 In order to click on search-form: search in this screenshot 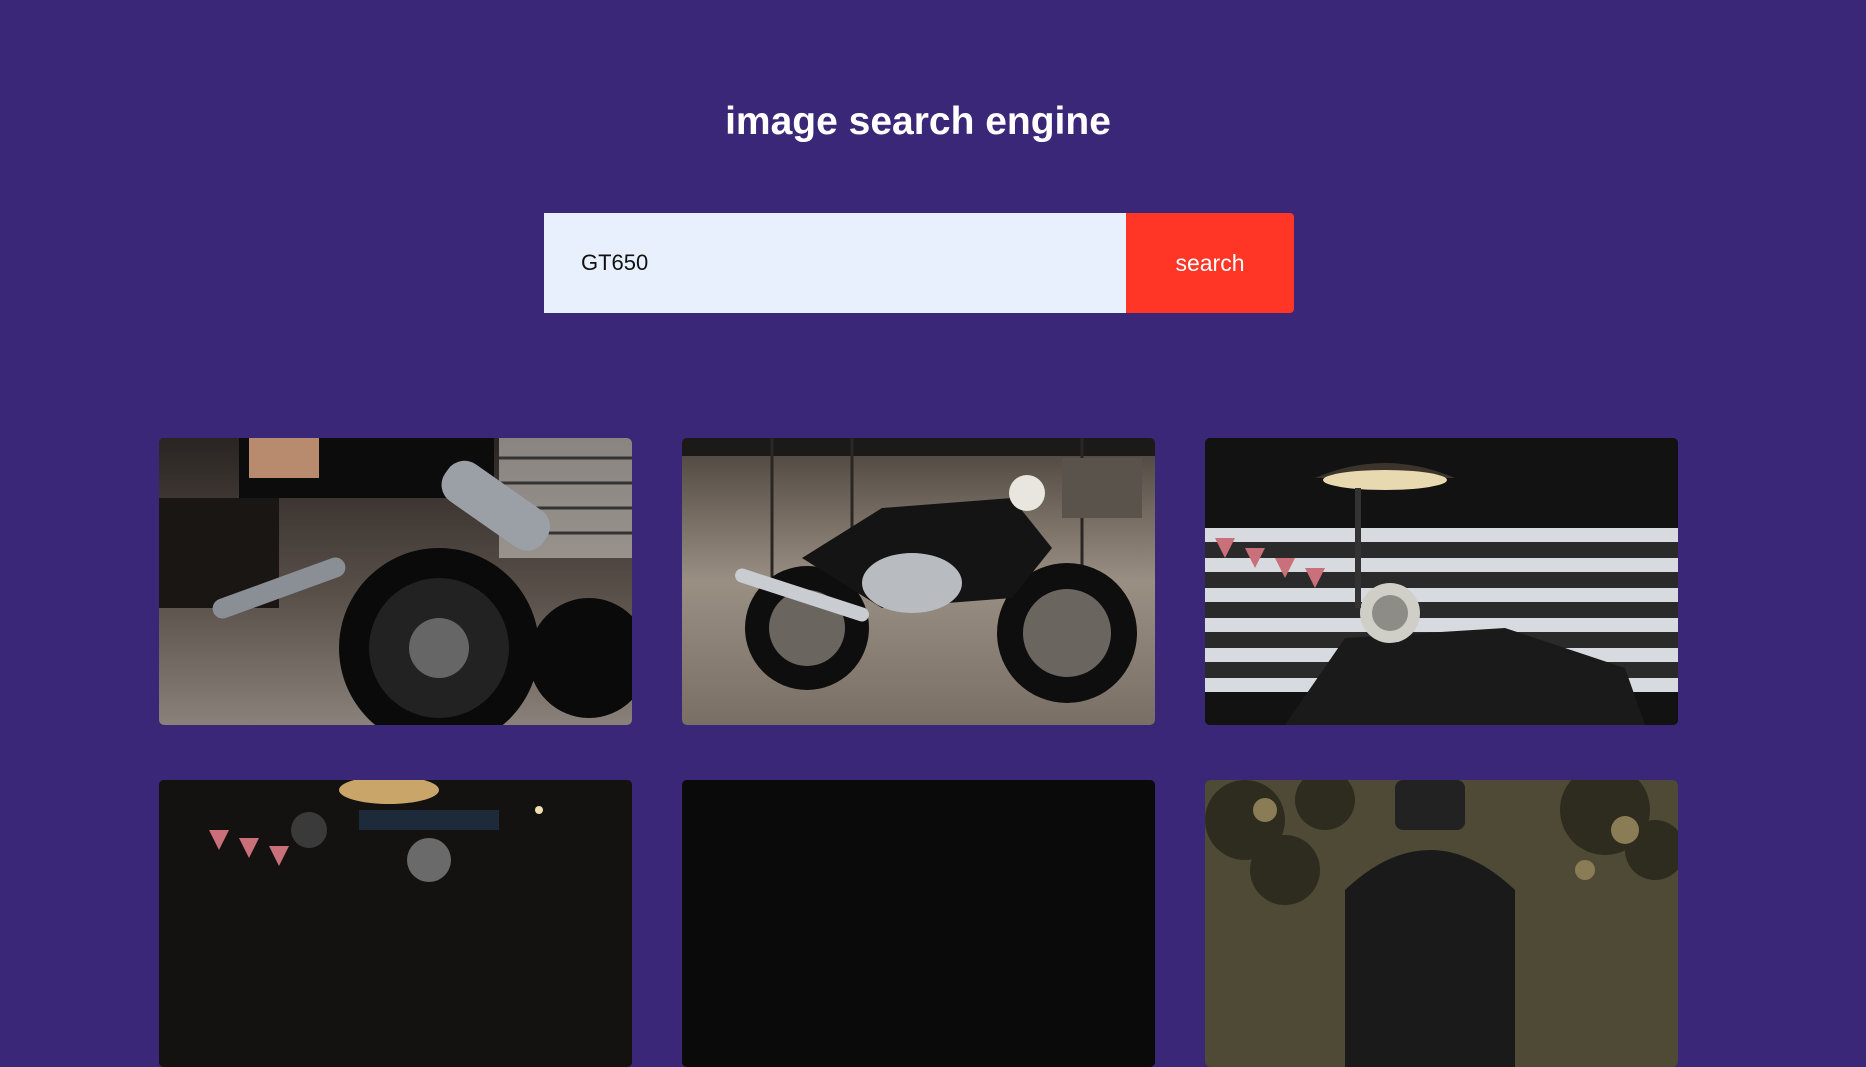, I will do `click(919, 263)`.